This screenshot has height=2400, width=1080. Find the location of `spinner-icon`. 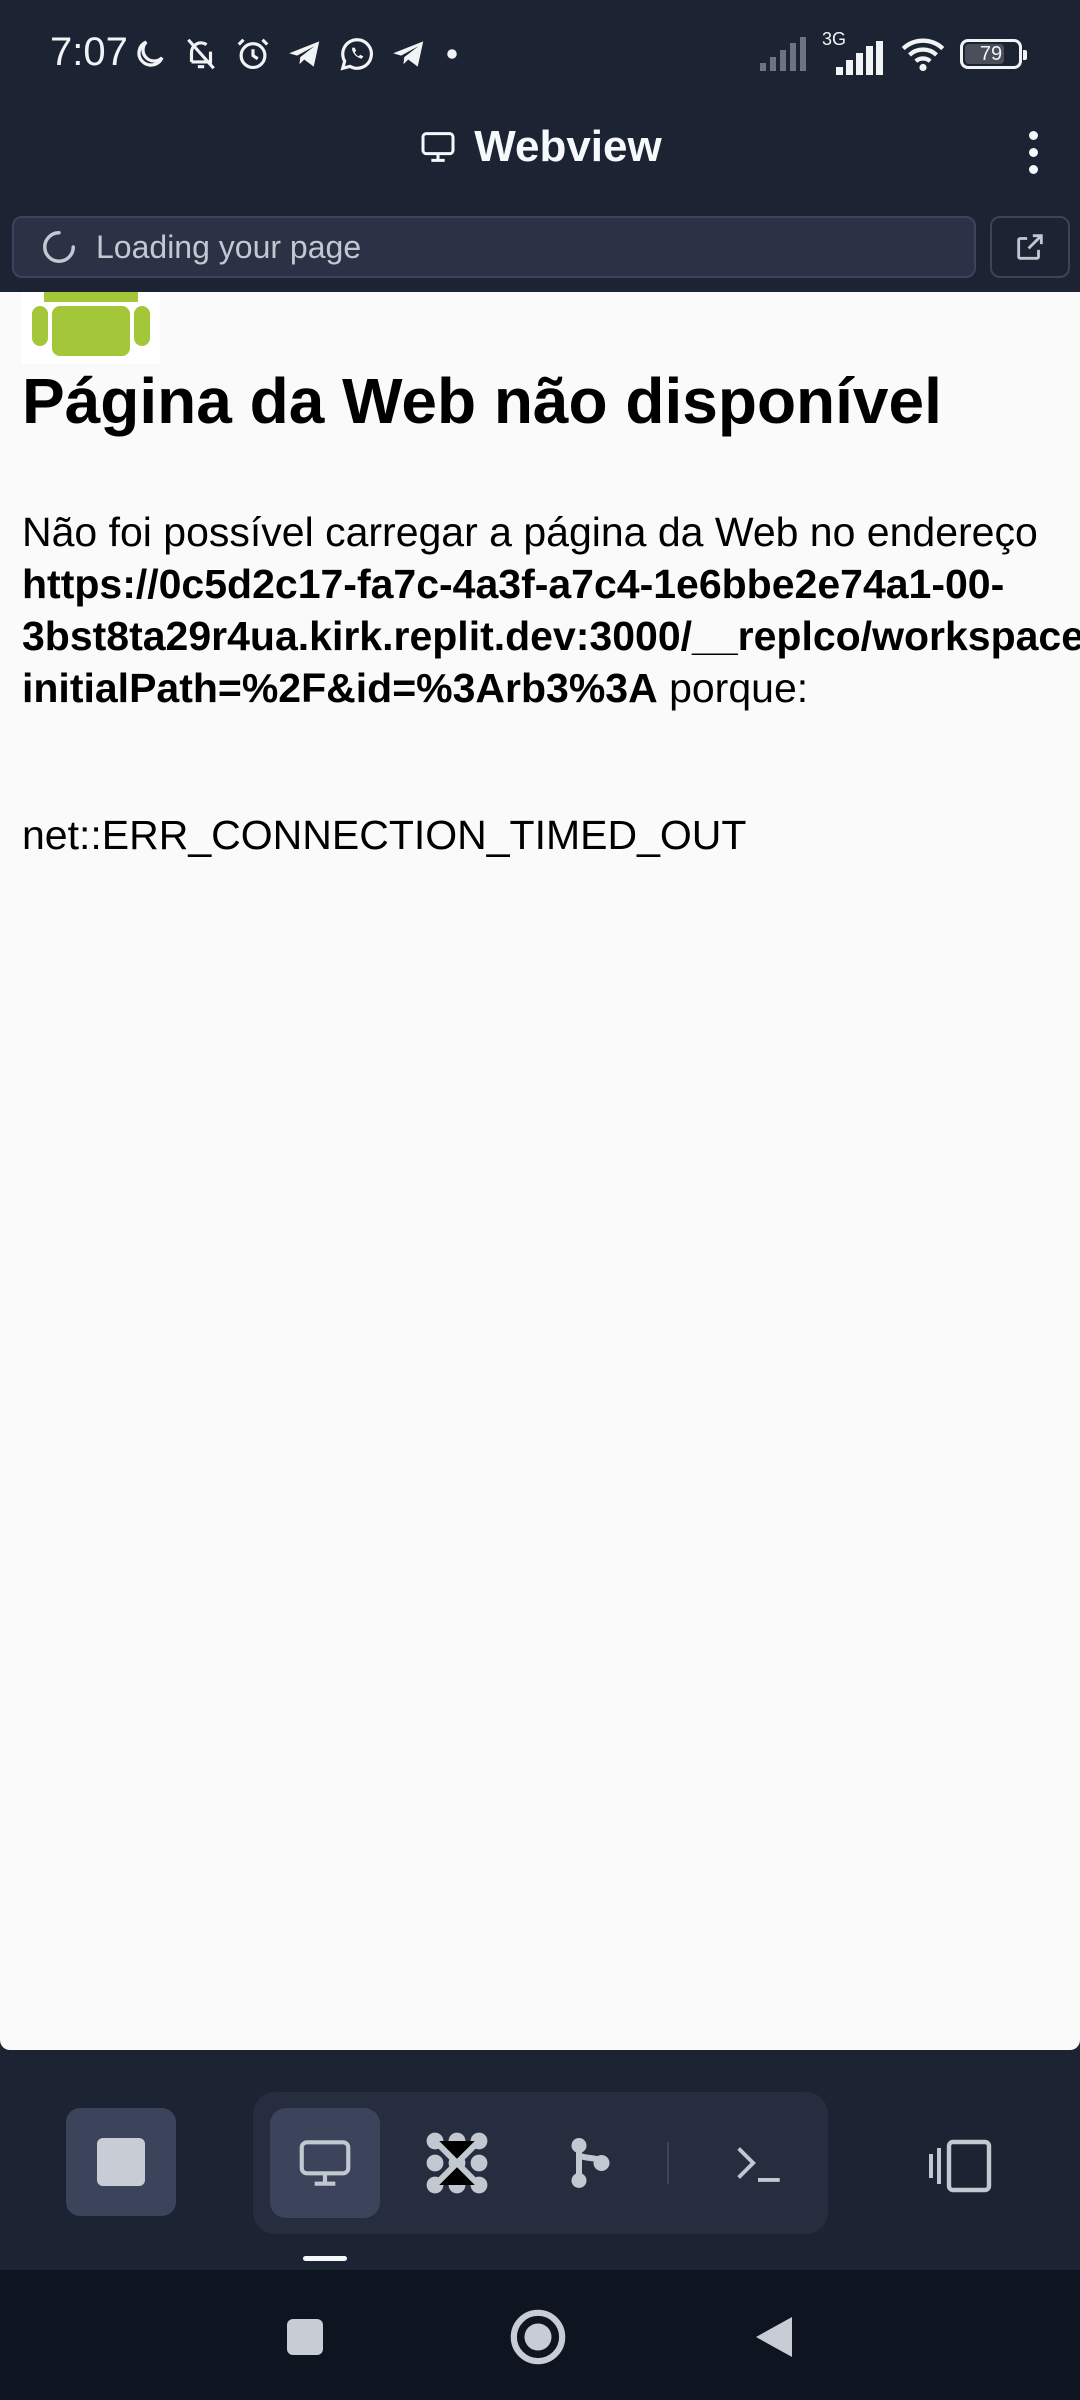

spinner-icon is located at coordinates (59, 247).